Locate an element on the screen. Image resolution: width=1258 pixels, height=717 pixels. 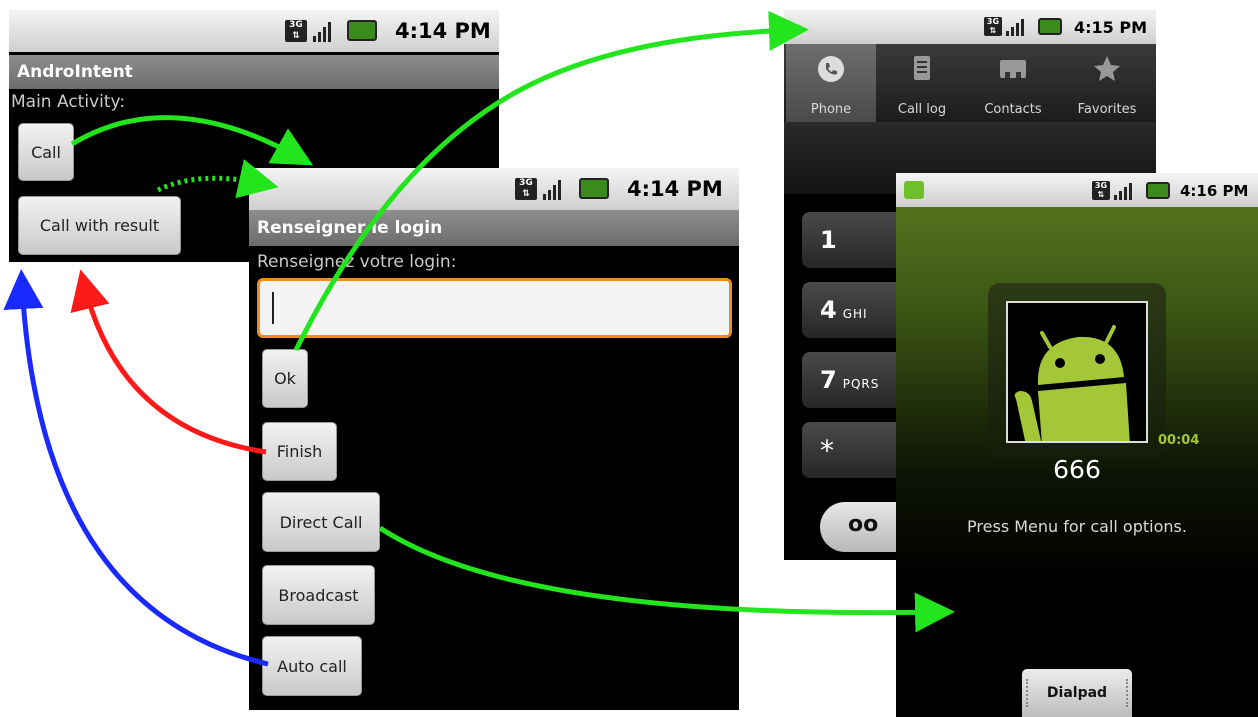
tab-contacts: Contacts is located at coordinates (1013, 83).